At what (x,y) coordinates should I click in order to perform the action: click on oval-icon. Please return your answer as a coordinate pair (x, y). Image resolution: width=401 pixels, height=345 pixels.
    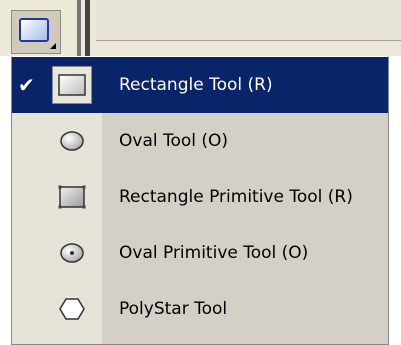
    Looking at the image, I should click on (72, 141).